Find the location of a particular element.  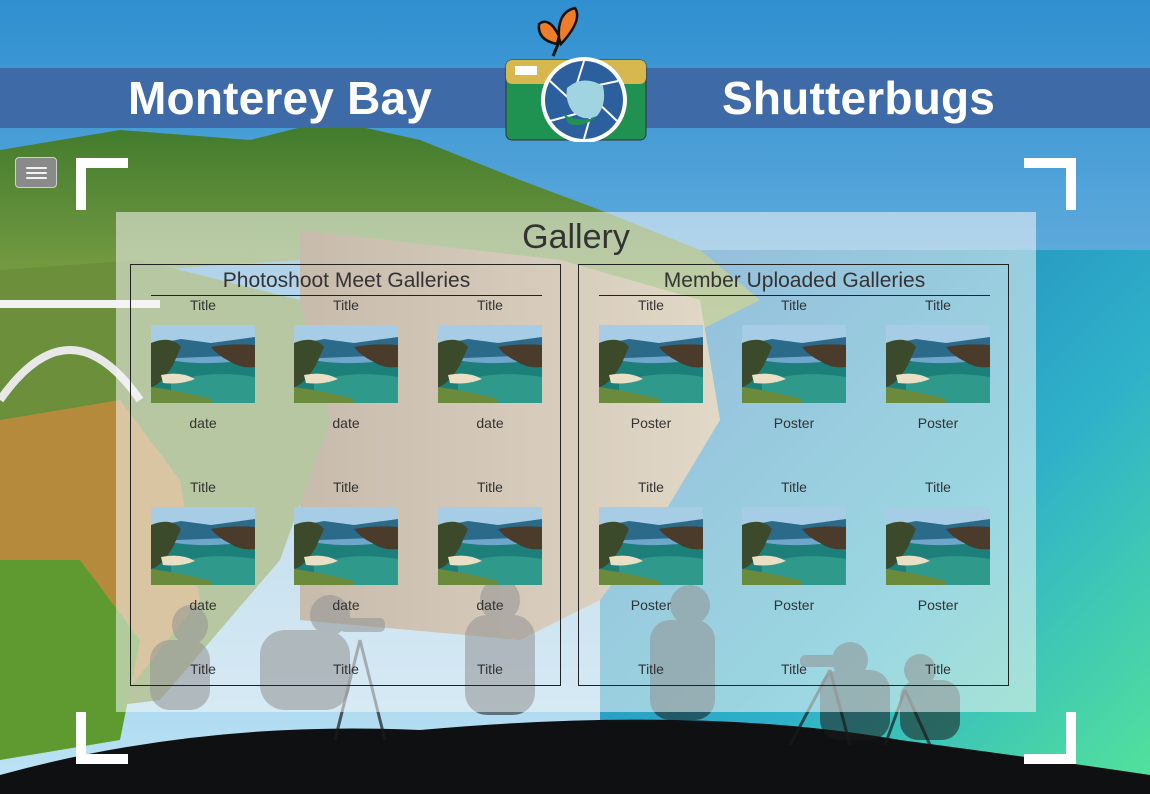

site-title-left: Monterey Bay is located at coordinates (280, 98).